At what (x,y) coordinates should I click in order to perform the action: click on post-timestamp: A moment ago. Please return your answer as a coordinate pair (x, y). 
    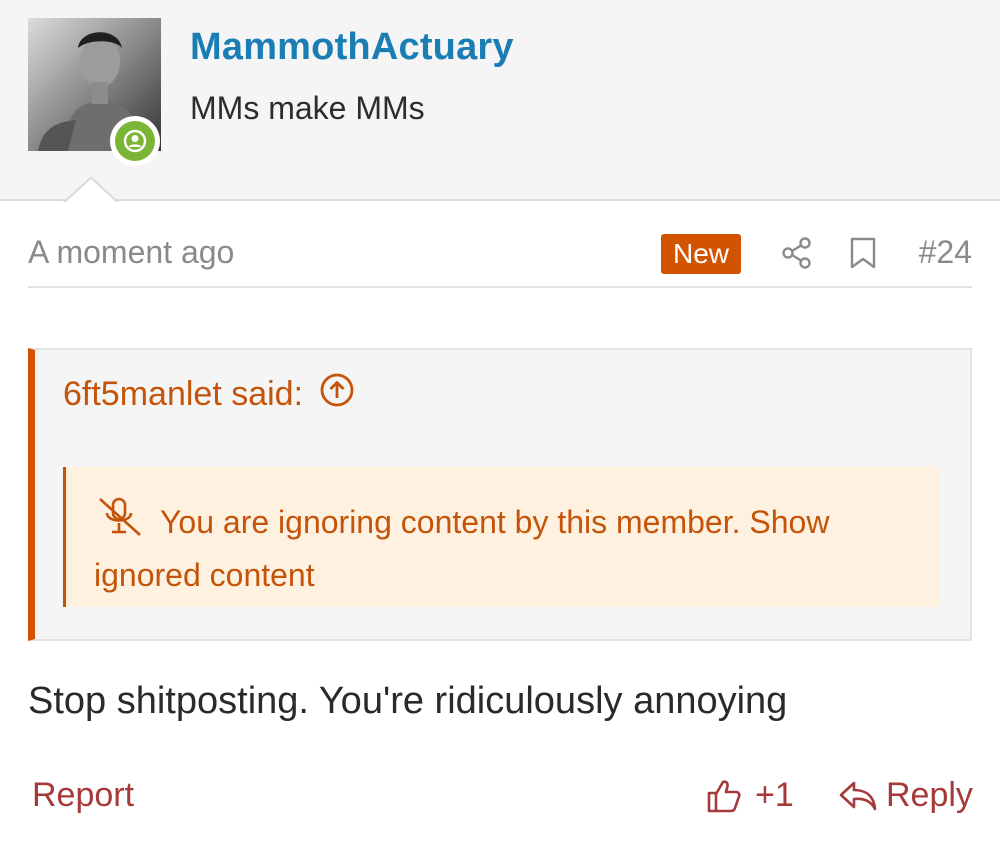
    Looking at the image, I should click on (131, 252).